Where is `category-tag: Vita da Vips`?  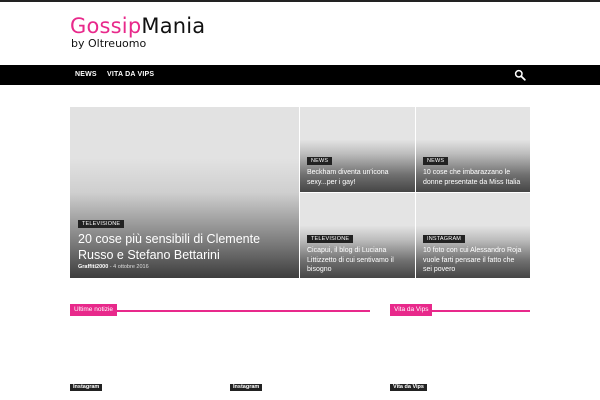 category-tag: Vita da Vips is located at coordinates (408, 387).